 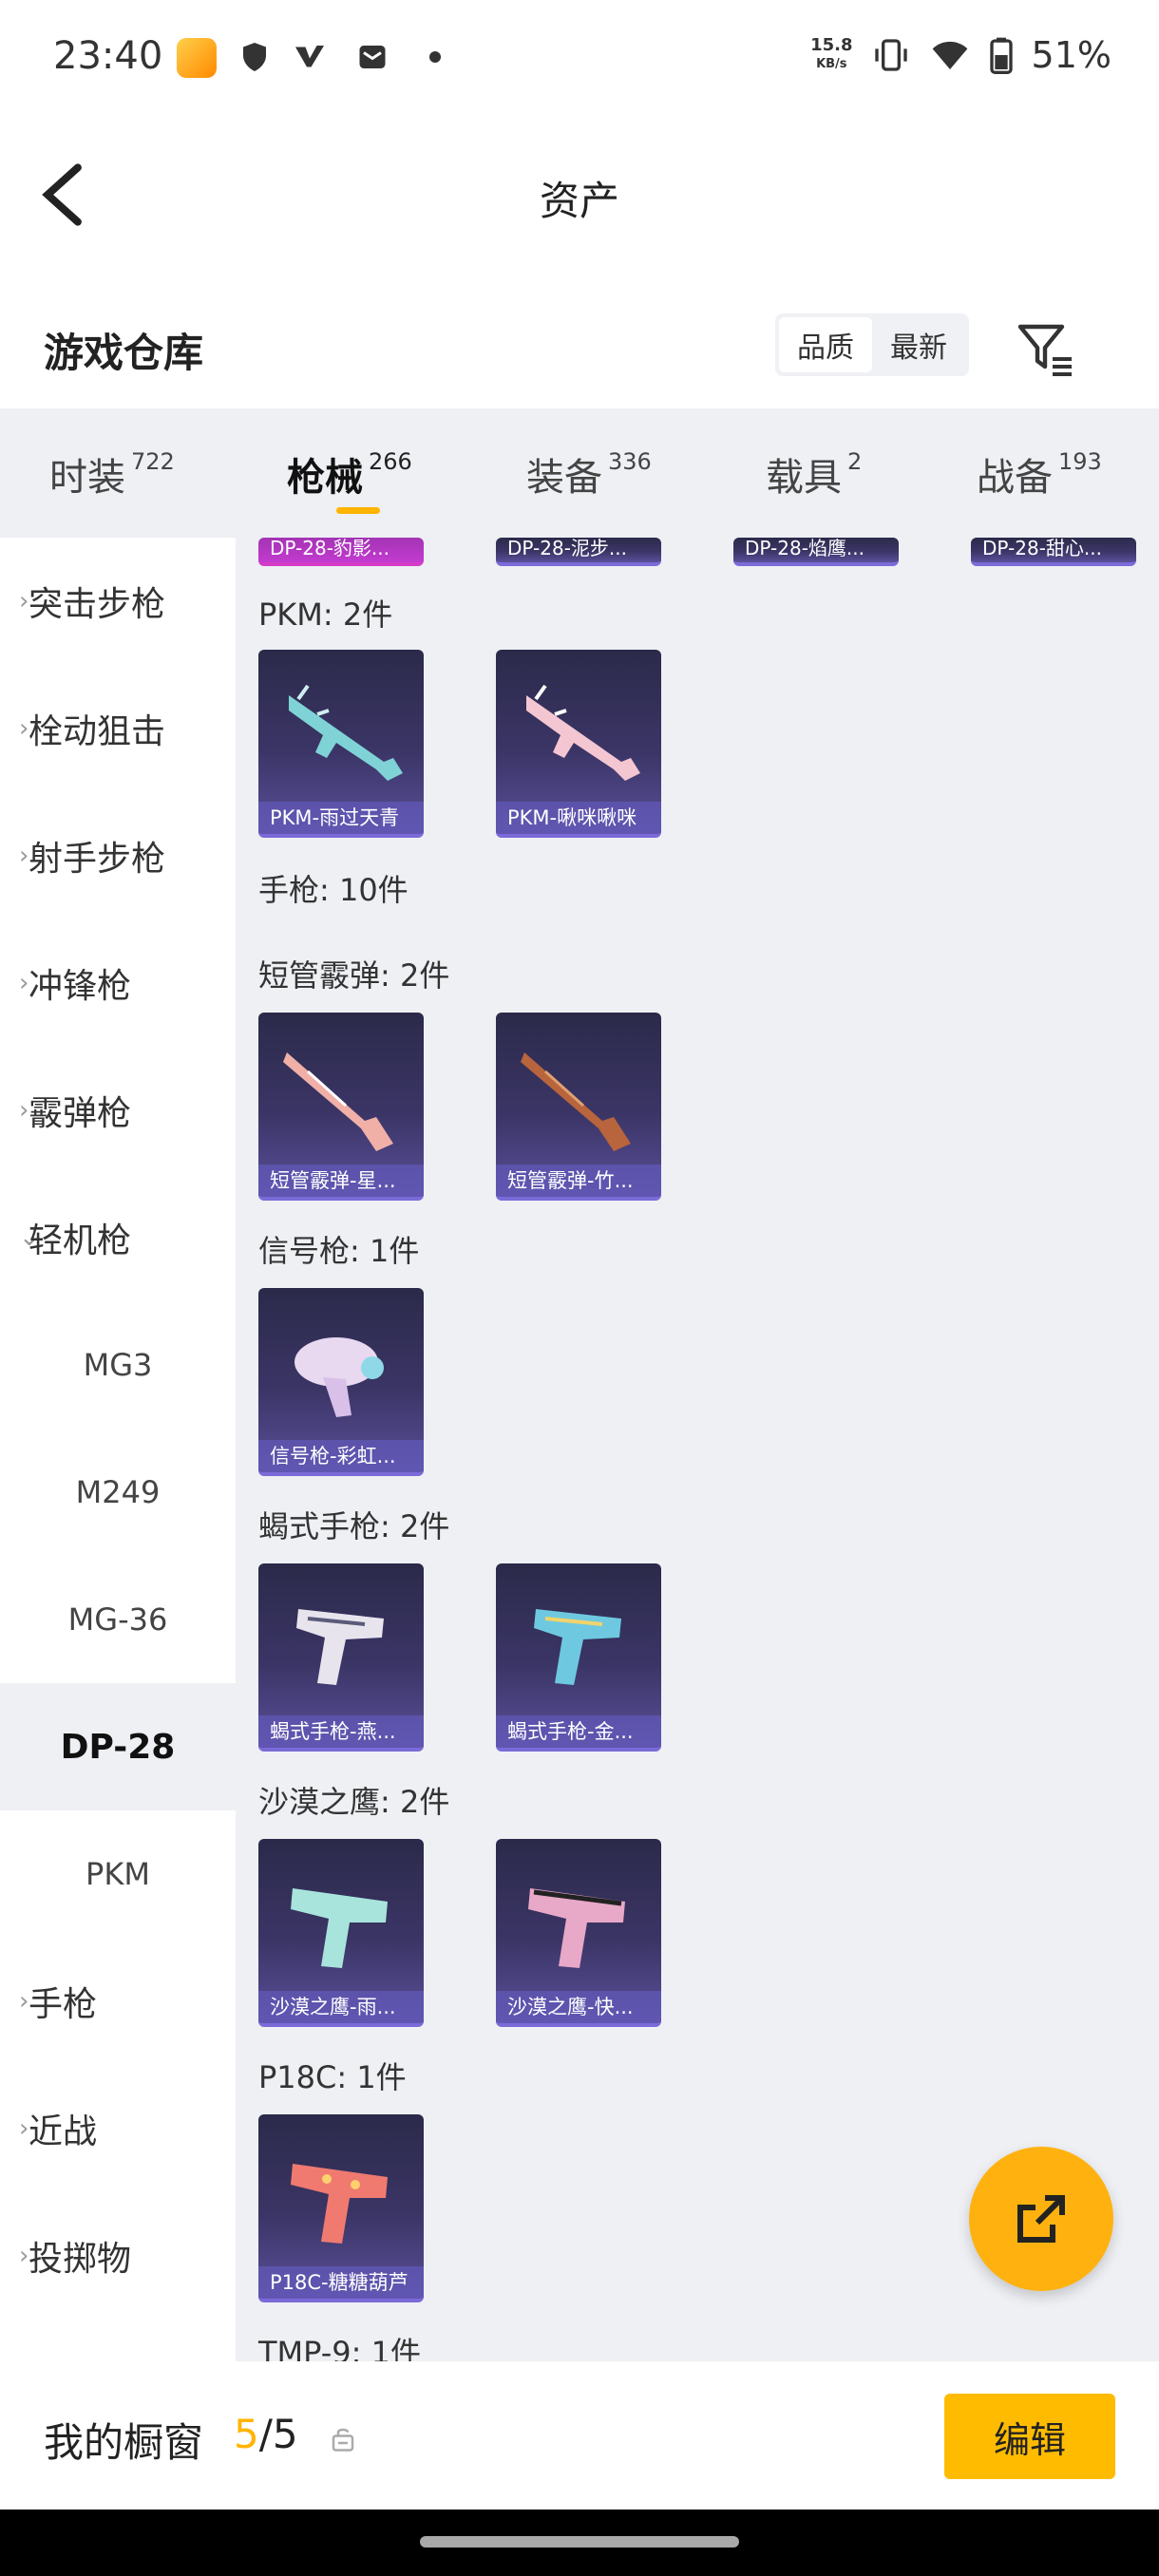 What do you see at coordinates (890, 55) in the screenshot?
I see `vibrate-icon` at bounding box center [890, 55].